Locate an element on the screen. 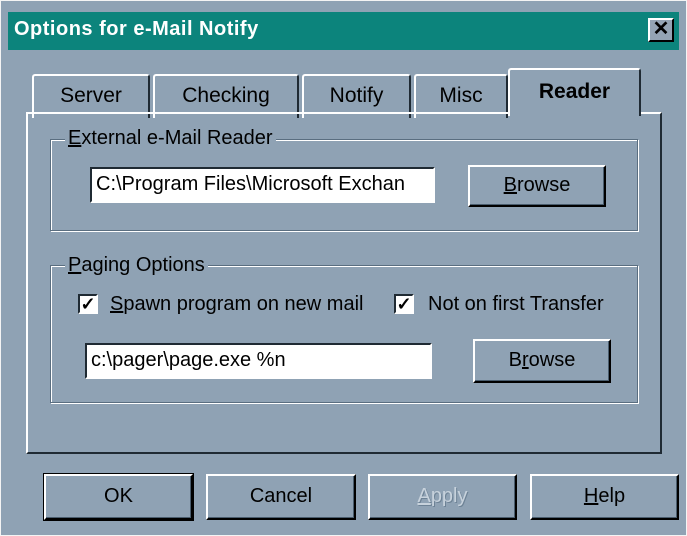 This screenshot has height=536, width=687. title-bar: Options for e-Mail Notify ✕ is located at coordinates (343, 31).